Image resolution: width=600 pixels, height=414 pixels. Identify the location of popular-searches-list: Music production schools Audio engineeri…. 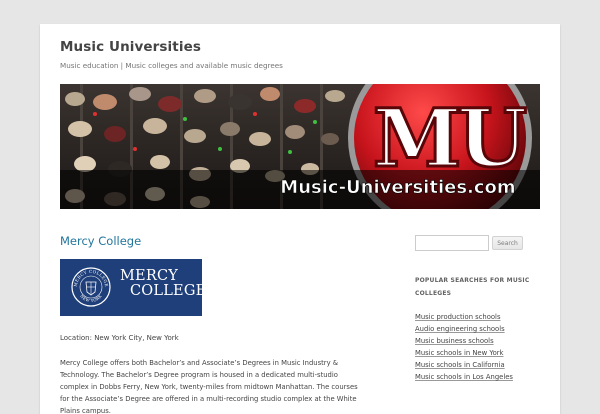
(464, 347).